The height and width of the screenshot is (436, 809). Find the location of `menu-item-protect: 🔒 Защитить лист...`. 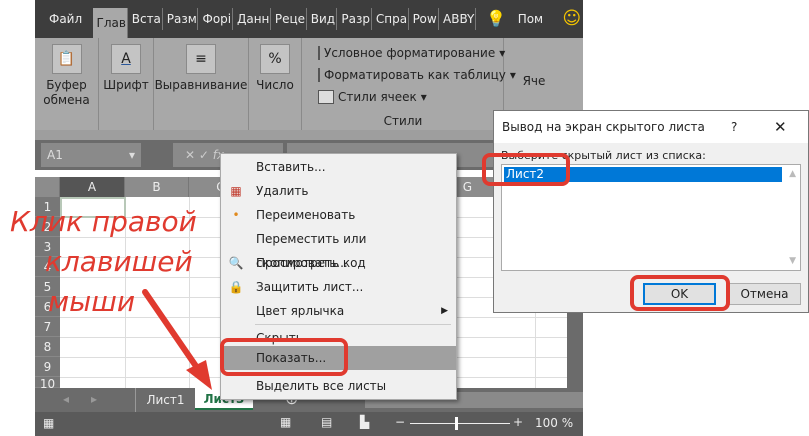

menu-item-protect: 🔒 Защитить лист... is located at coordinates (338, 287).